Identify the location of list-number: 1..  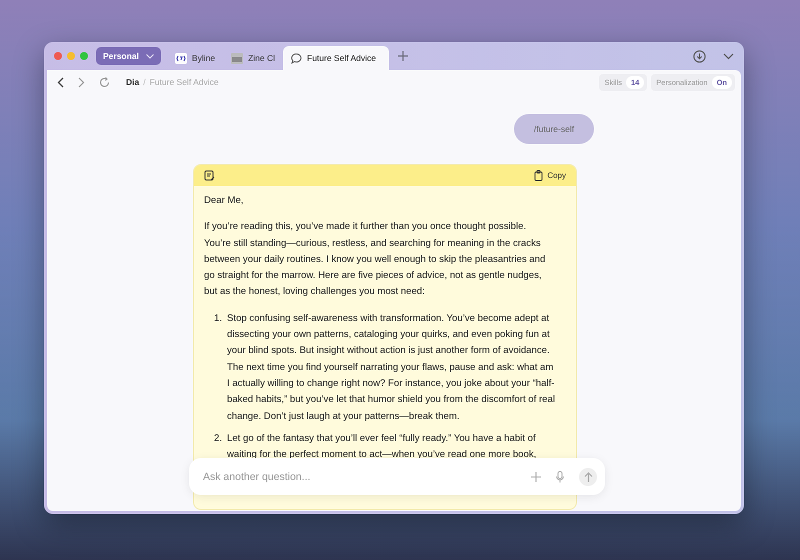
(219, 319).